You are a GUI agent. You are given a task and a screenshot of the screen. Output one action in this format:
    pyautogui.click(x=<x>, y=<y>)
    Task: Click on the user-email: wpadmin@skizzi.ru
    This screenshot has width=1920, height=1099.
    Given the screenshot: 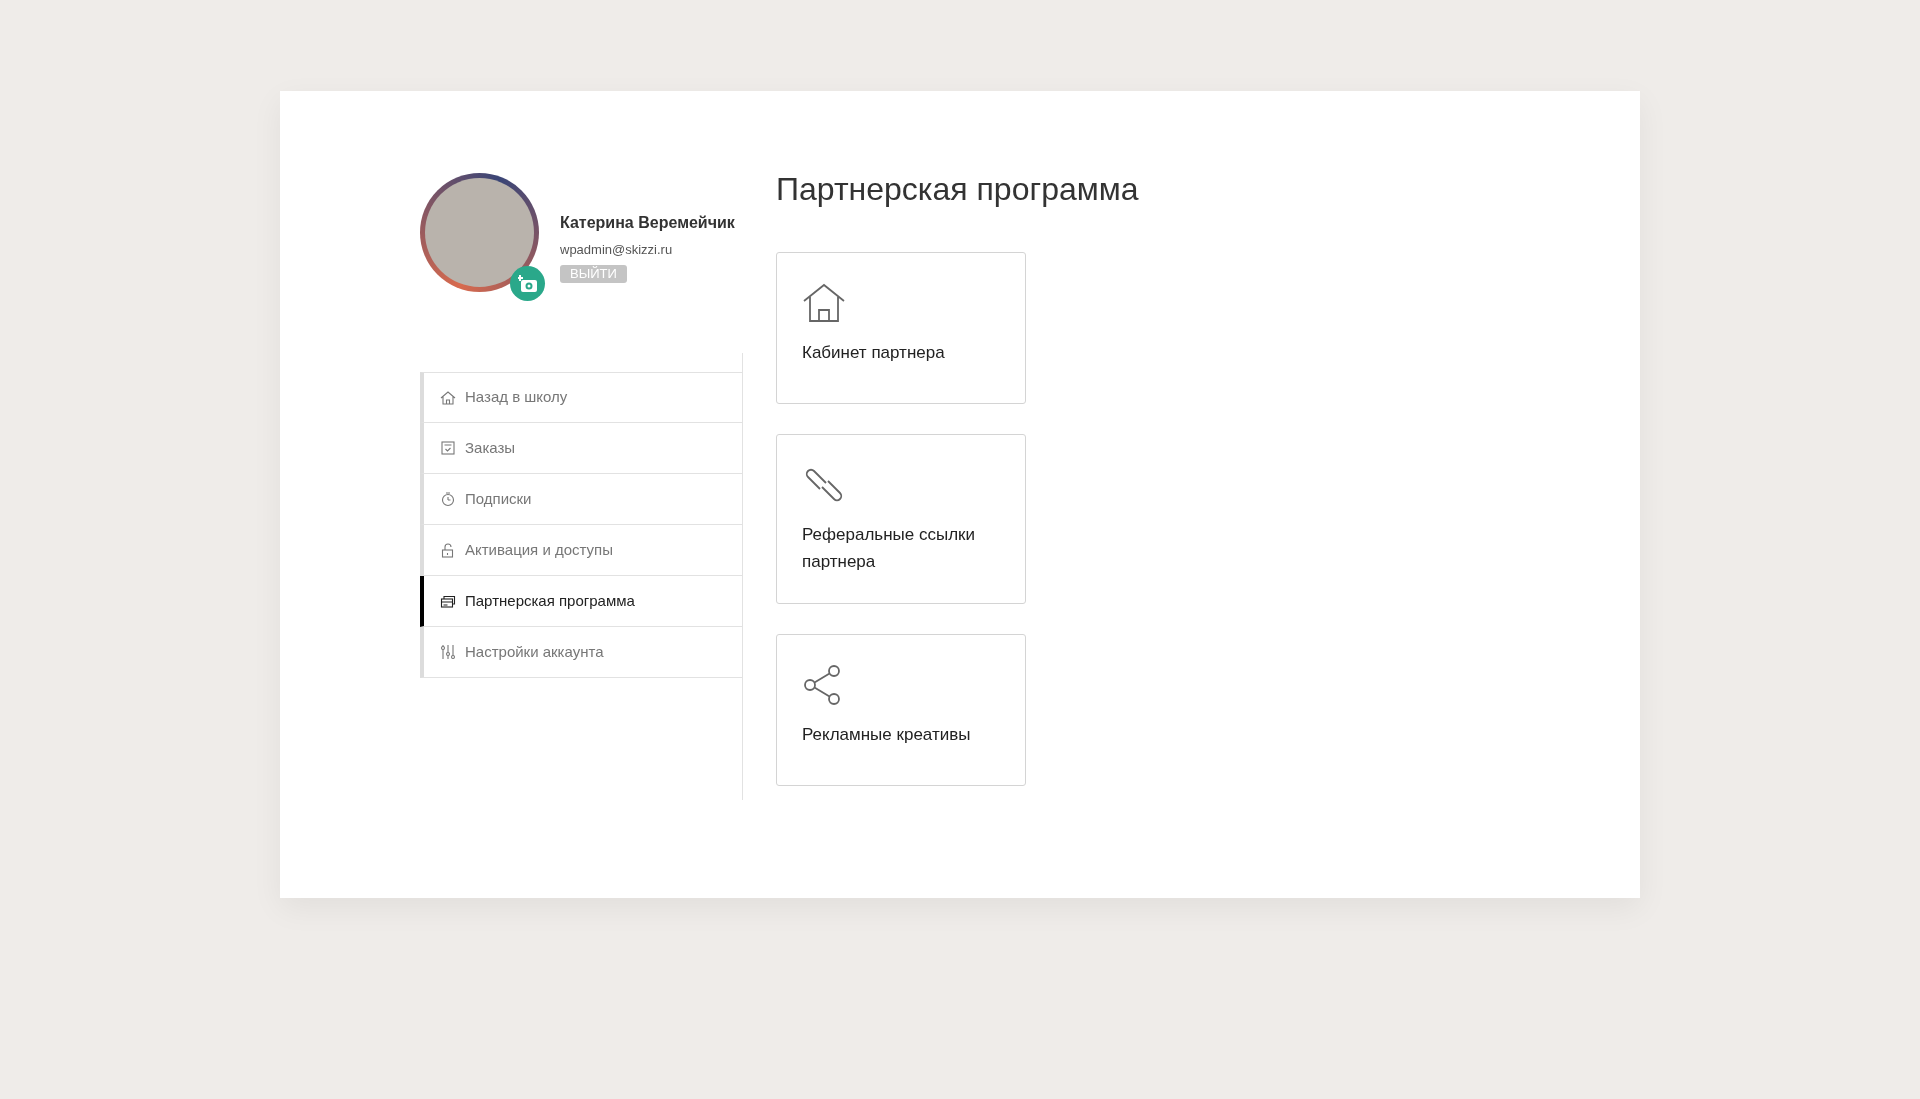 What is the action you would take?
    pyautogui.click(x=616, y=250)
    